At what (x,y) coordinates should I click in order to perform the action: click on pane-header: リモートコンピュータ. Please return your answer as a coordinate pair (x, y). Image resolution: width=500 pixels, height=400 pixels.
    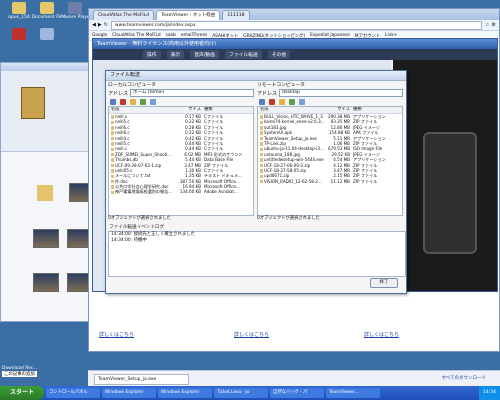
    Looking at the image, I should click on (281, 85).